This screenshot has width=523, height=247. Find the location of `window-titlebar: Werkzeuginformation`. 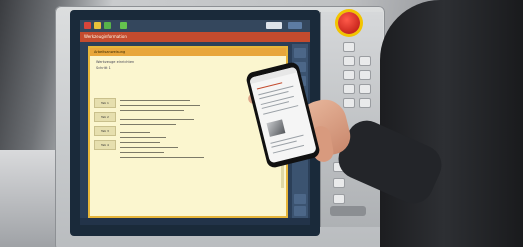

window-titlebar: Werkzeuginformation is located at coordinates (195, 37).